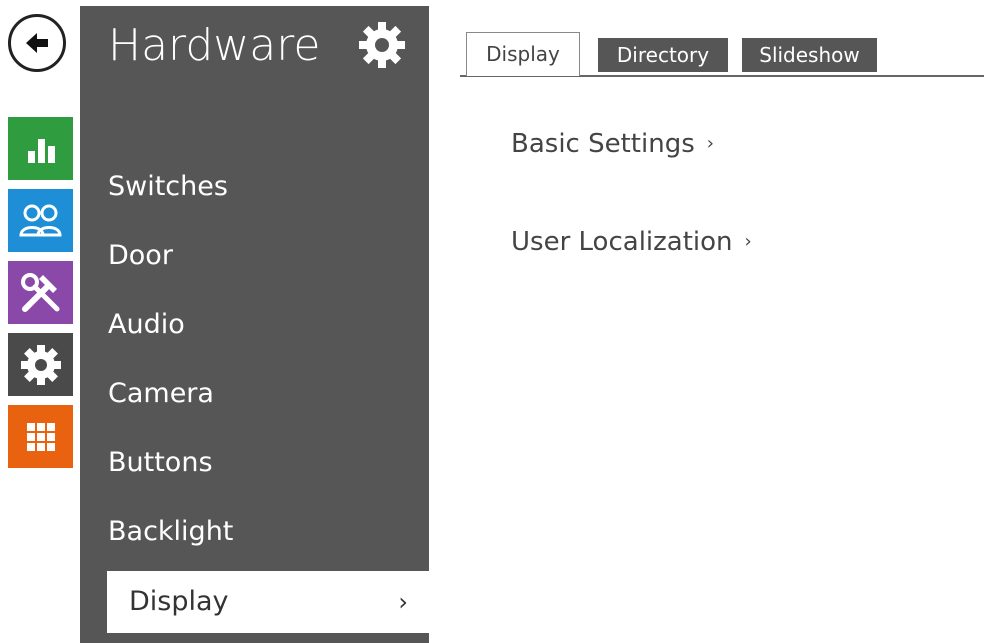 This screenshot has height=643, width=984. I want to click on back-button, so click(37, 43).